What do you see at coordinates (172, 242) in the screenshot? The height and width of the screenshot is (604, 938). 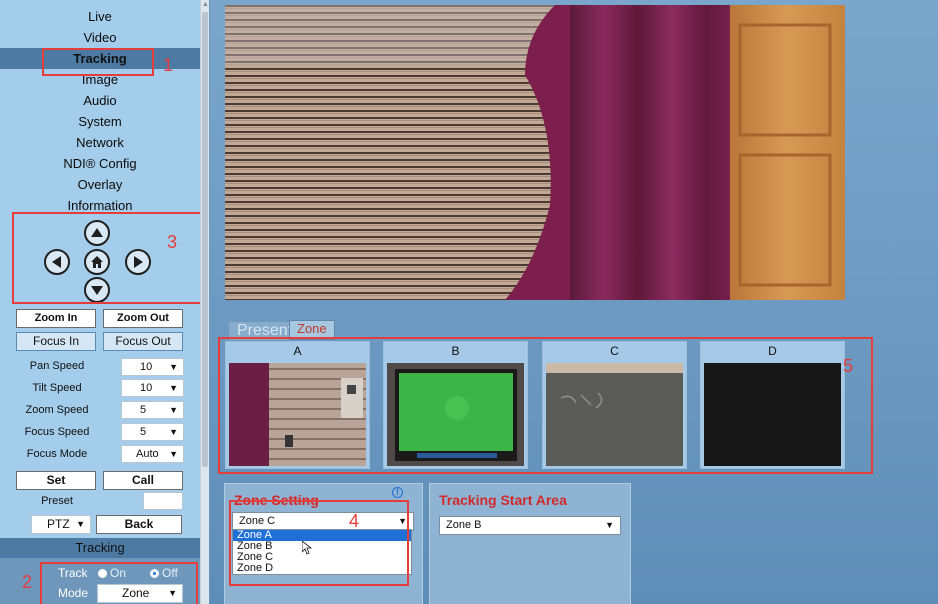 I see `annotation-number-3: 3` at bounding box center [172, 242].